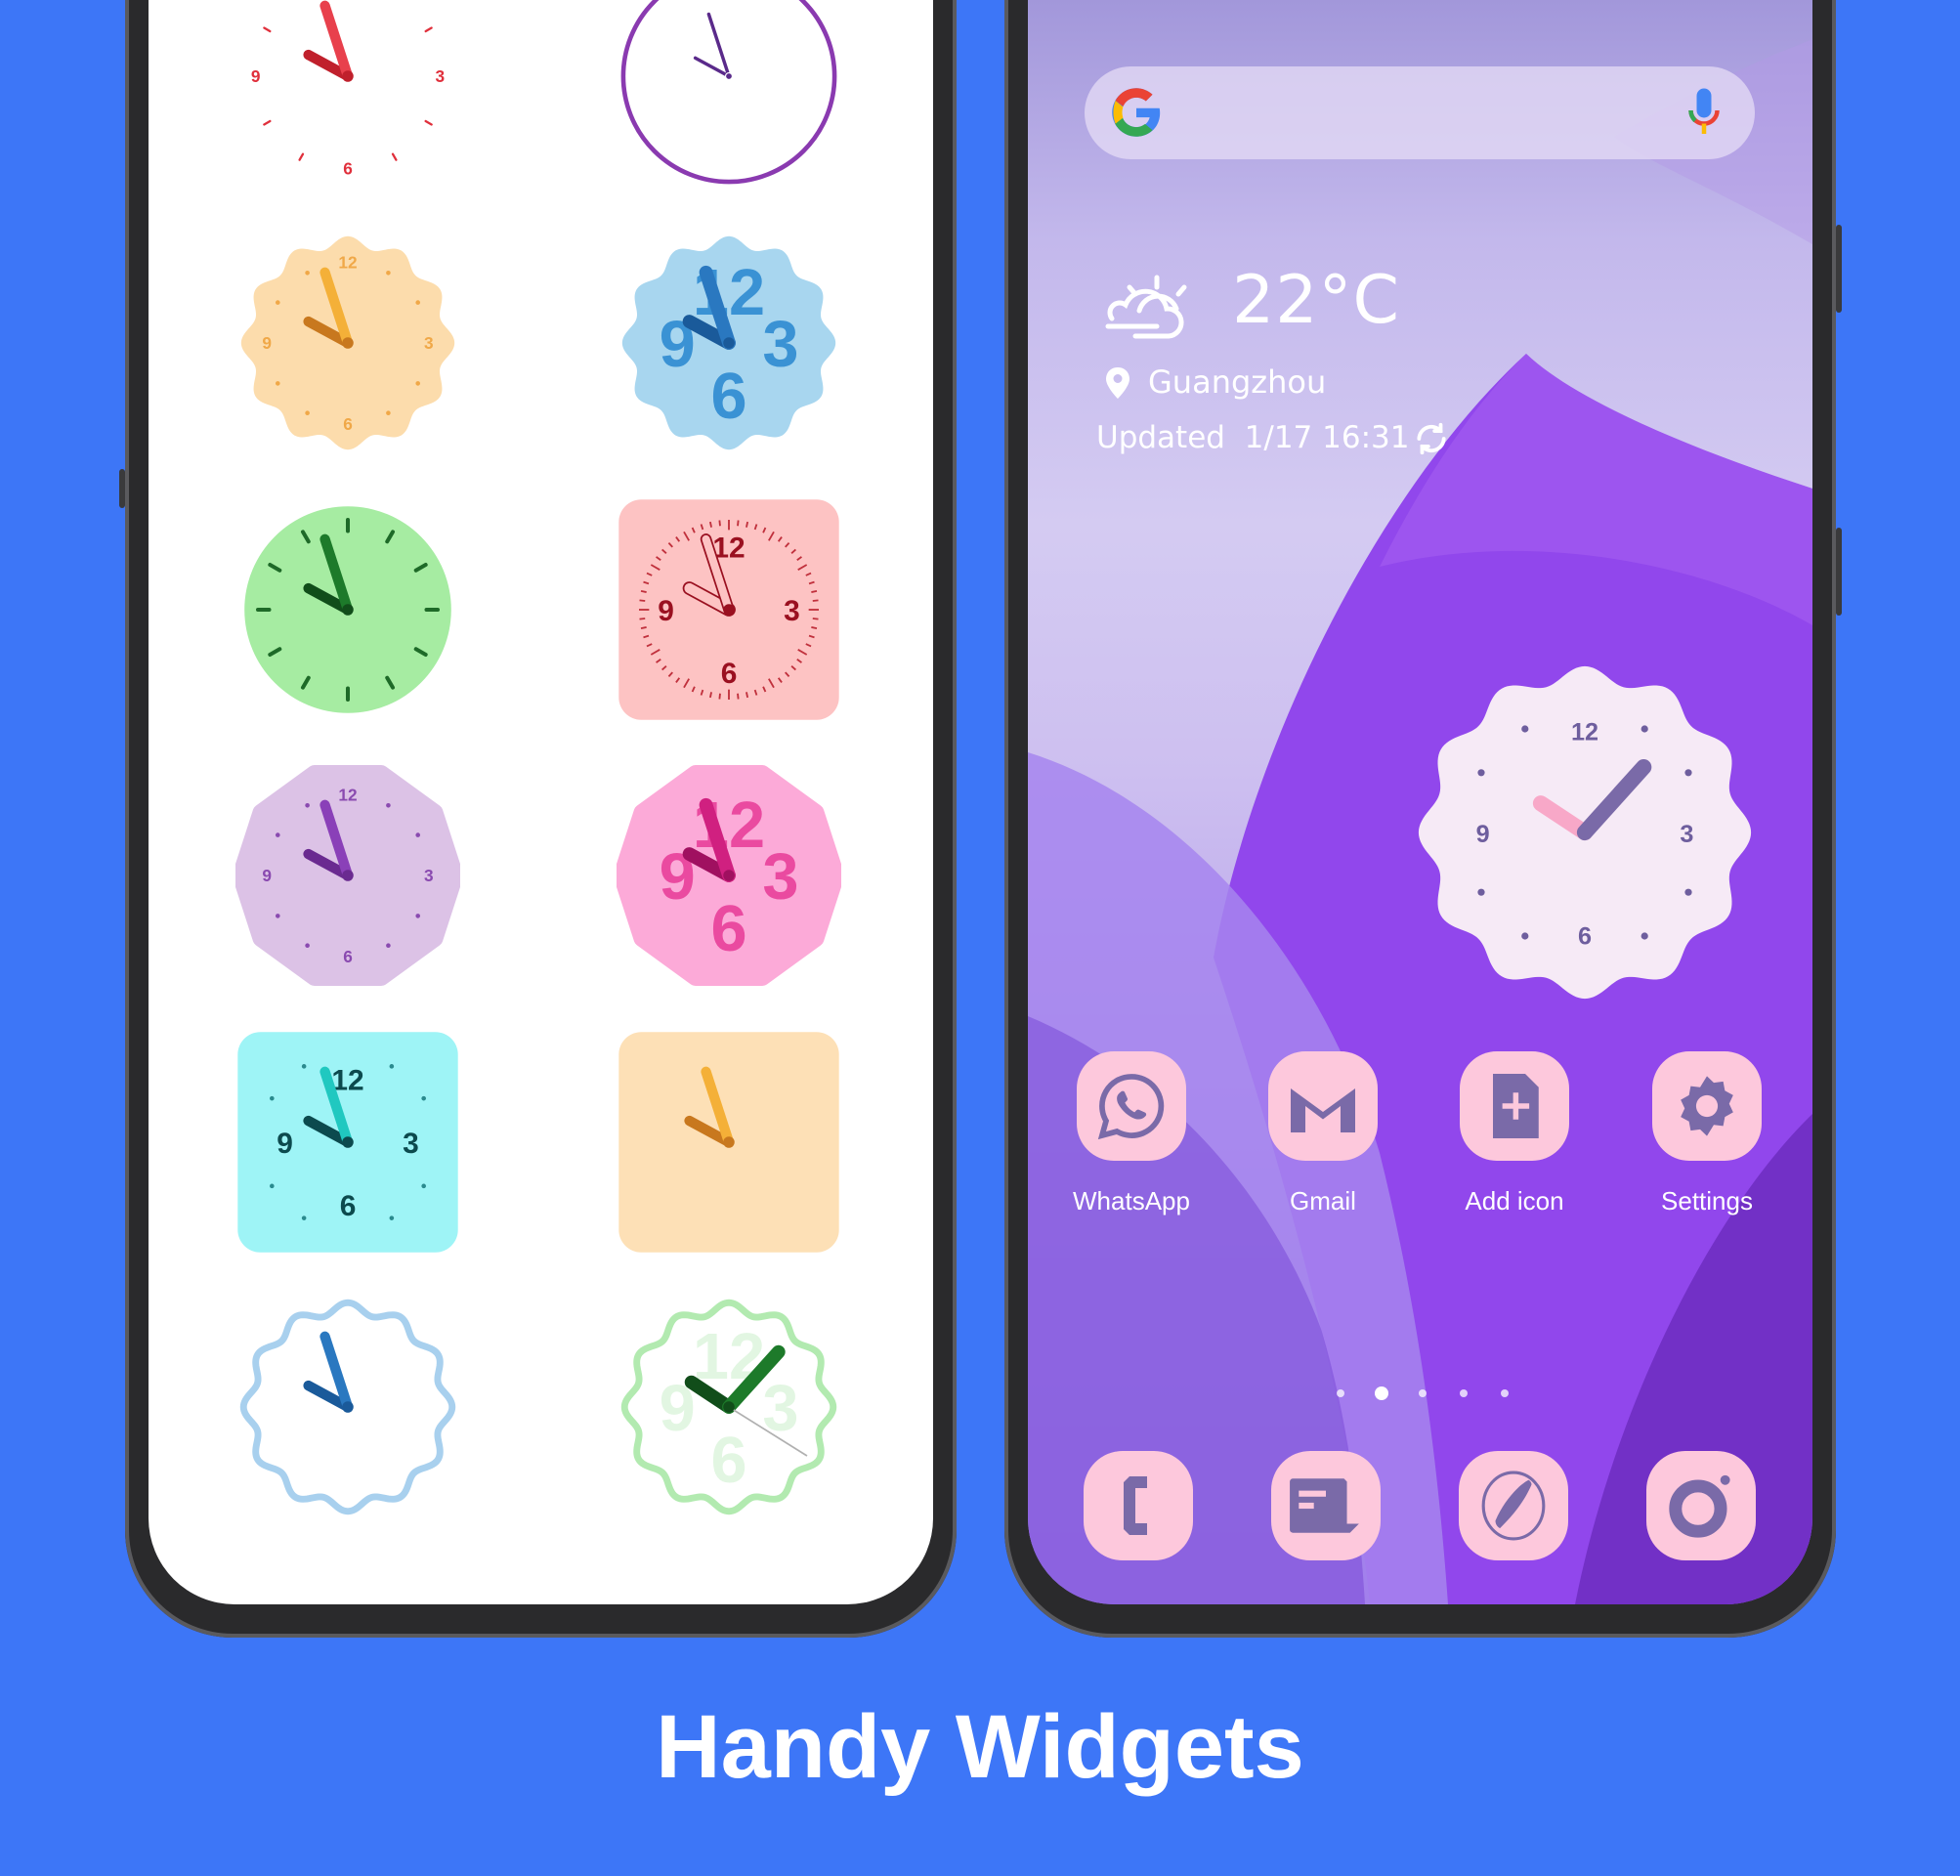 The image size is (1960, 1876). What do you see at coordinates (1253, 437) in the screenshot?
I see `updated-time: Updated 1/17 16:31` at bounding box center [1253, 437].